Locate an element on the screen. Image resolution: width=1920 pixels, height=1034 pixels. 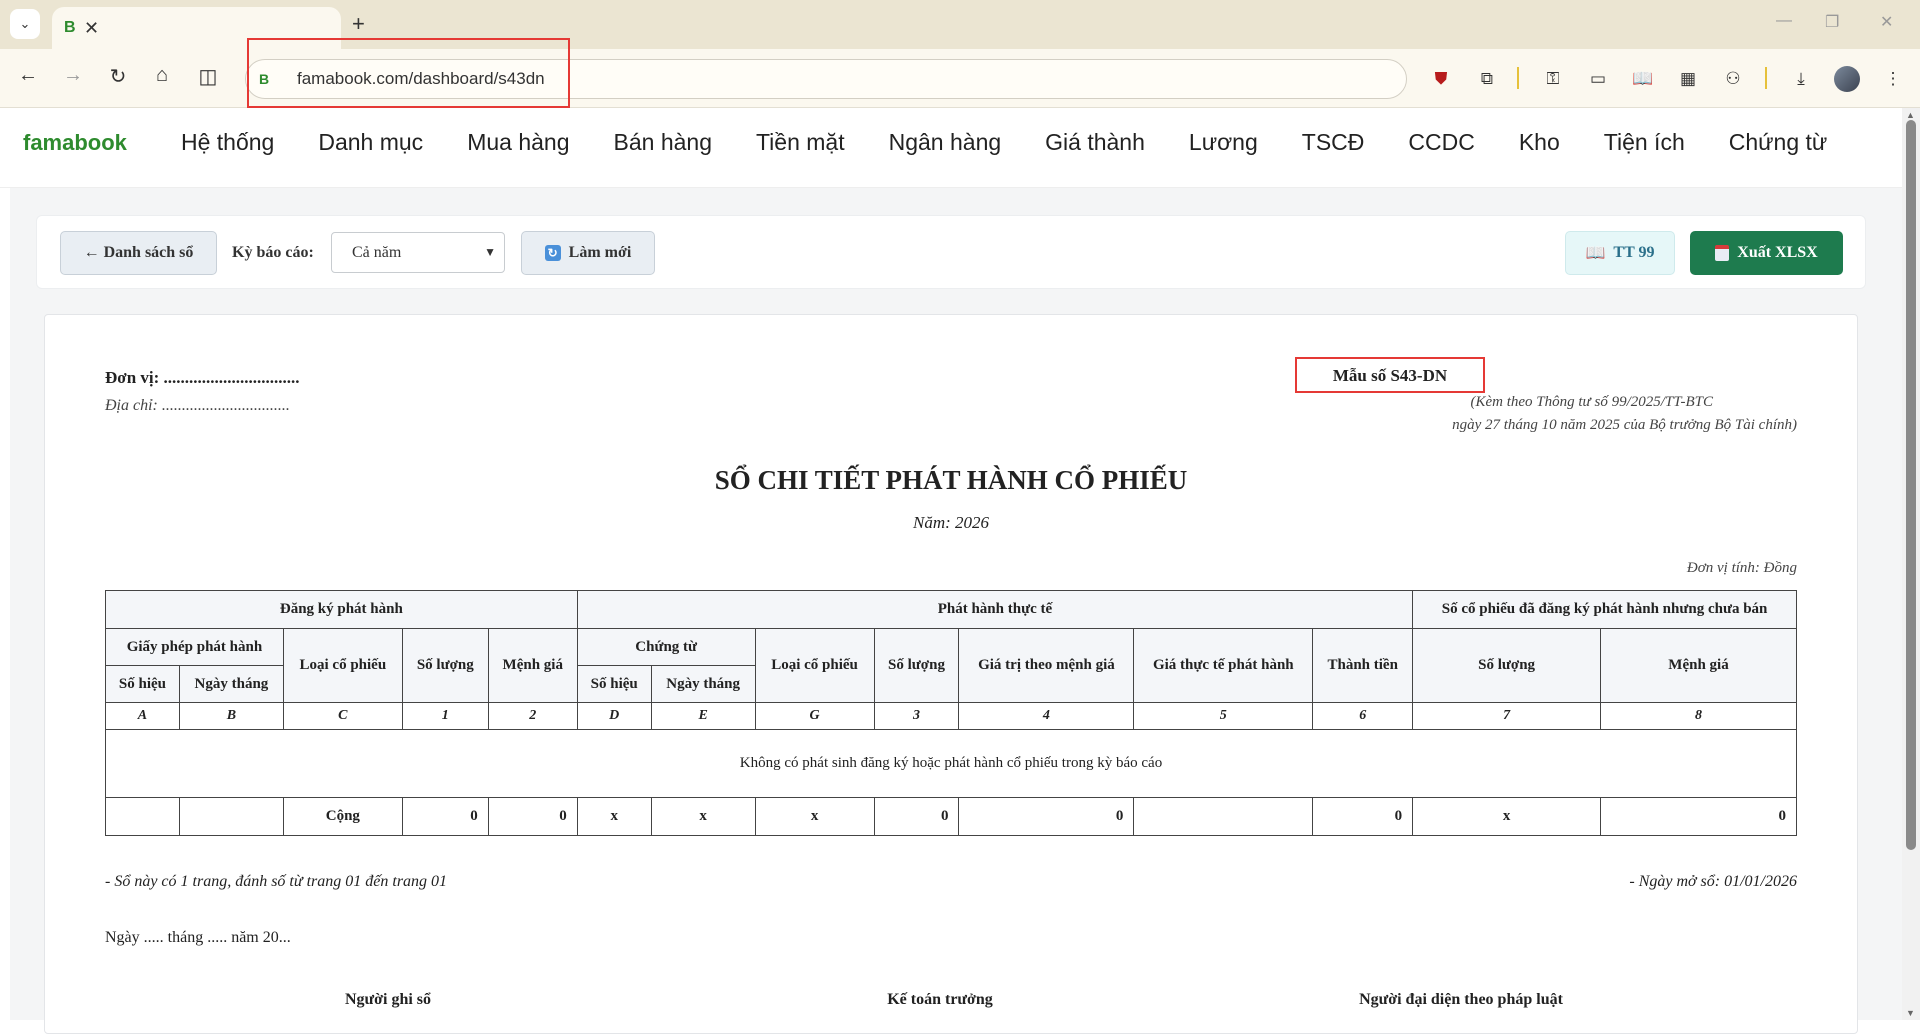
menu-item-ban-hang: Bán hàng is located at coordinates (663, 142).